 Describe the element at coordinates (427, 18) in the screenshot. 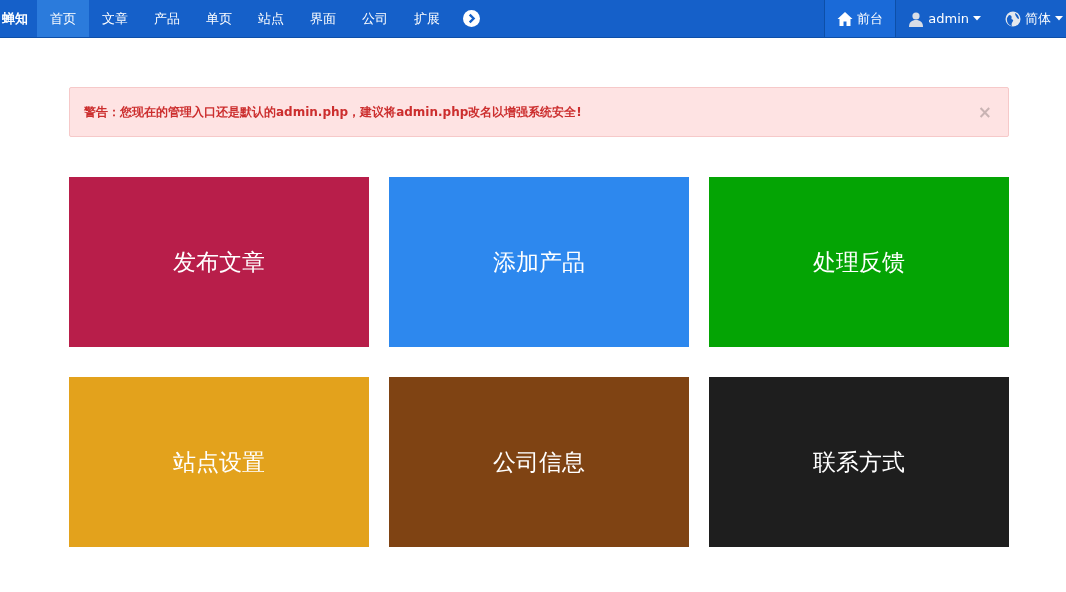

I see `nav-tab: 扩展` at that location.